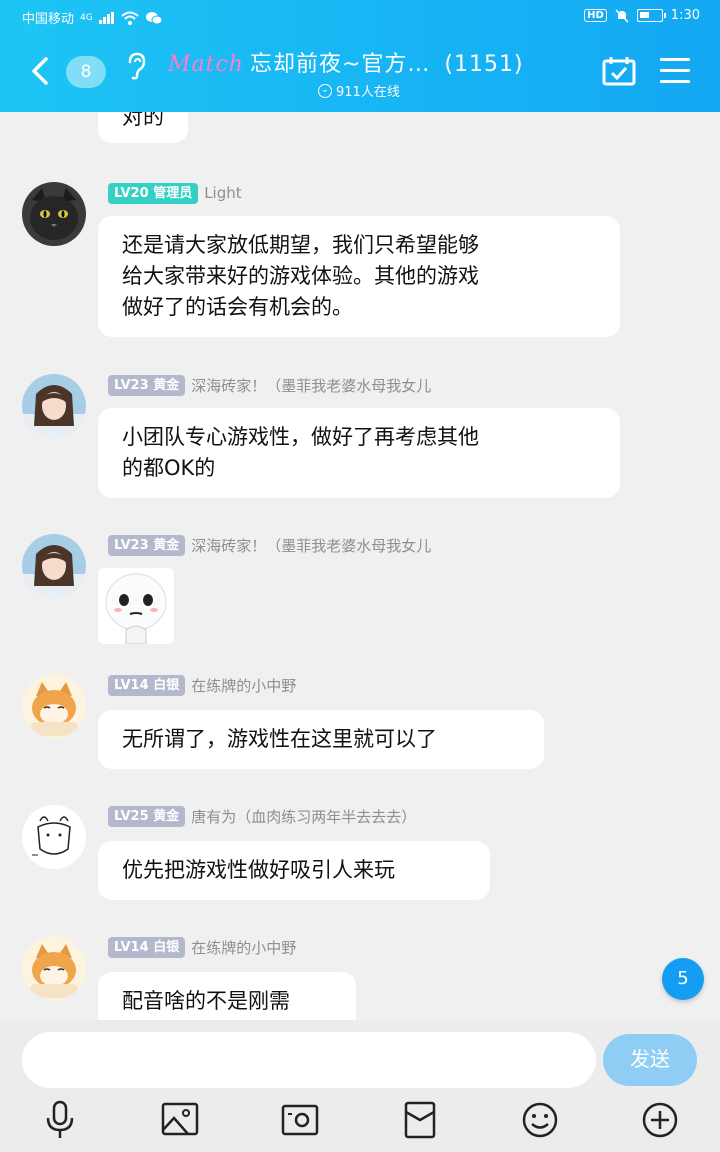  What do you see at coordinates (300, 437) in the screenshot?
I see `message-line: 小团队专心游戏性，做好了再考虑其他` at bounding box center [300, 437].